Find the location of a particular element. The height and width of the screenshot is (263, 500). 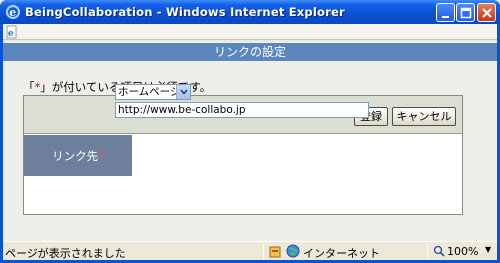

maximize-icon is located at coordinates (466, 13).